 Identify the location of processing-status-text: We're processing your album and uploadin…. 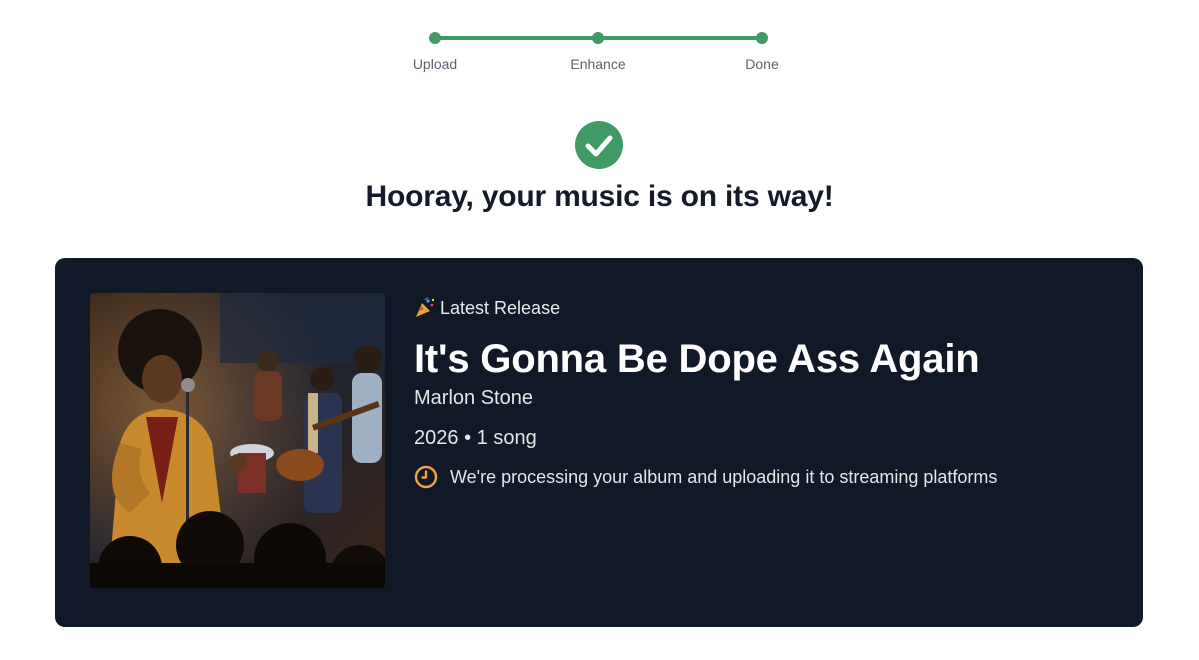
(724, 476).